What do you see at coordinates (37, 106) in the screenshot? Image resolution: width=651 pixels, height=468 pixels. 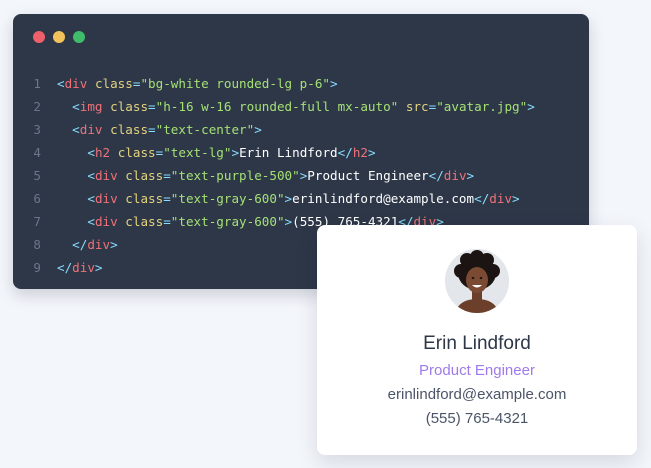 I see `line-number: 2` at bounding box center [37, 106].